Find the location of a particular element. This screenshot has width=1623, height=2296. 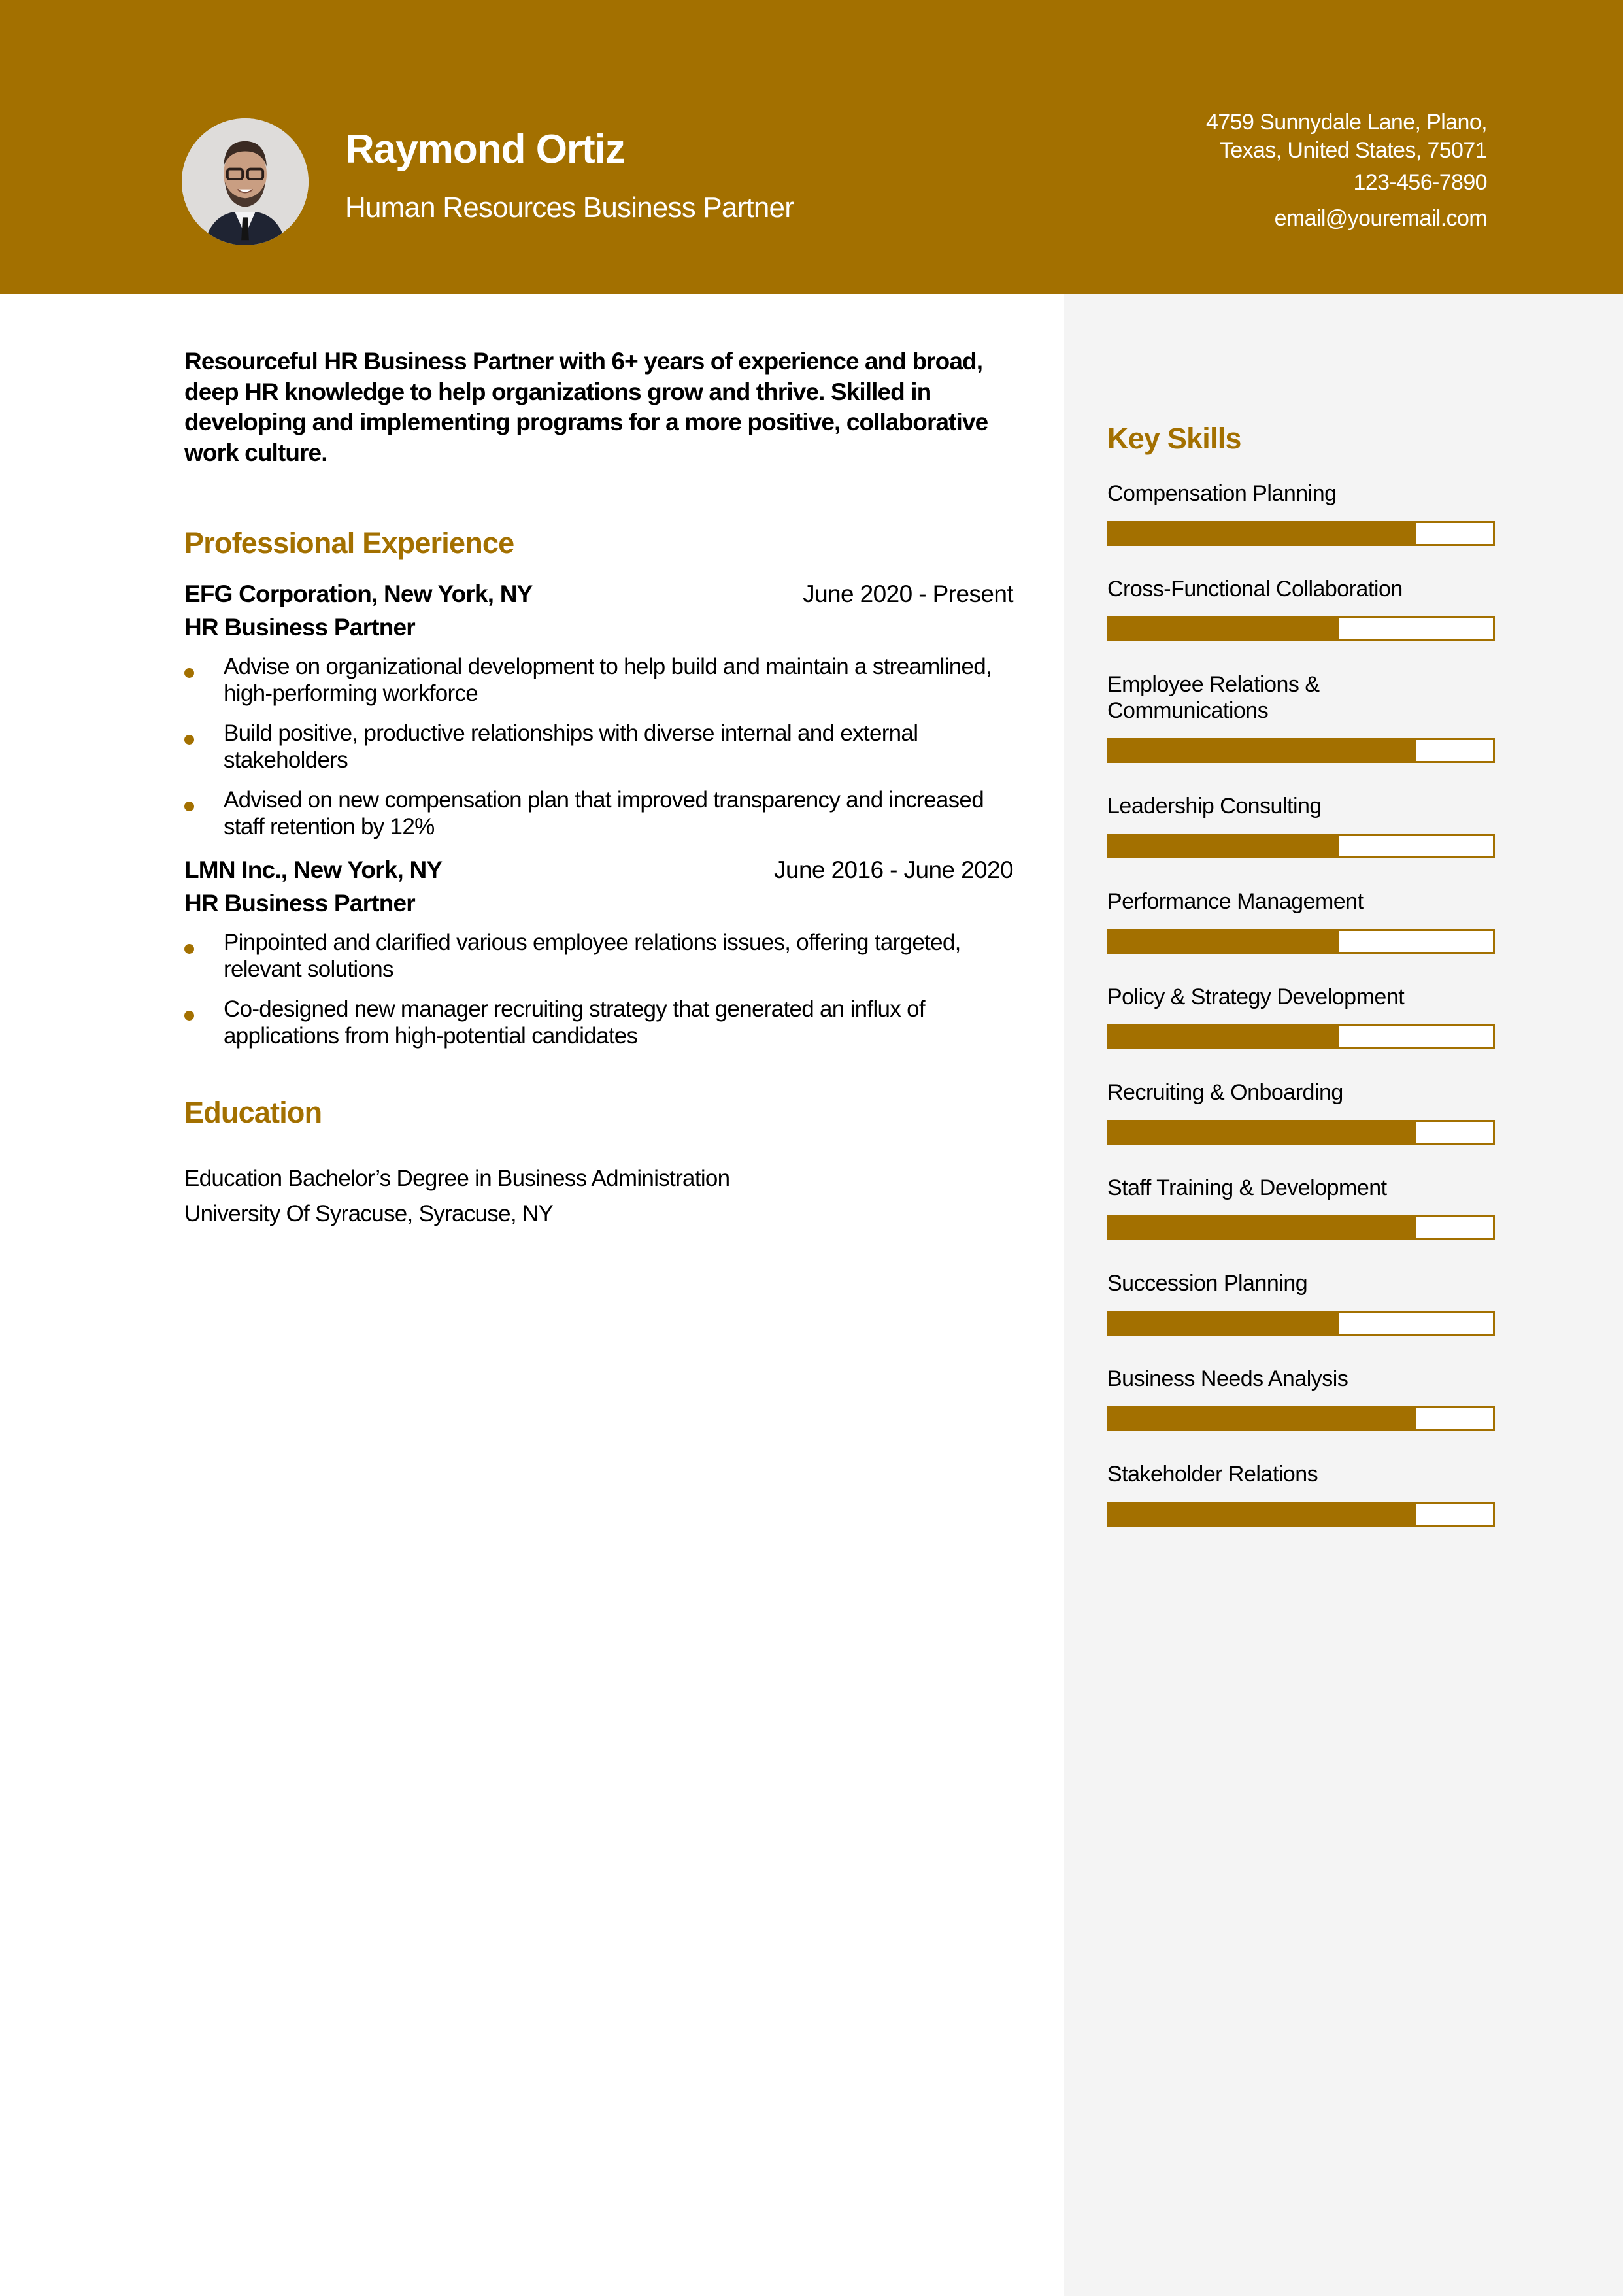

email-address: email@youremail.com is located at coordinates (1381, 219).